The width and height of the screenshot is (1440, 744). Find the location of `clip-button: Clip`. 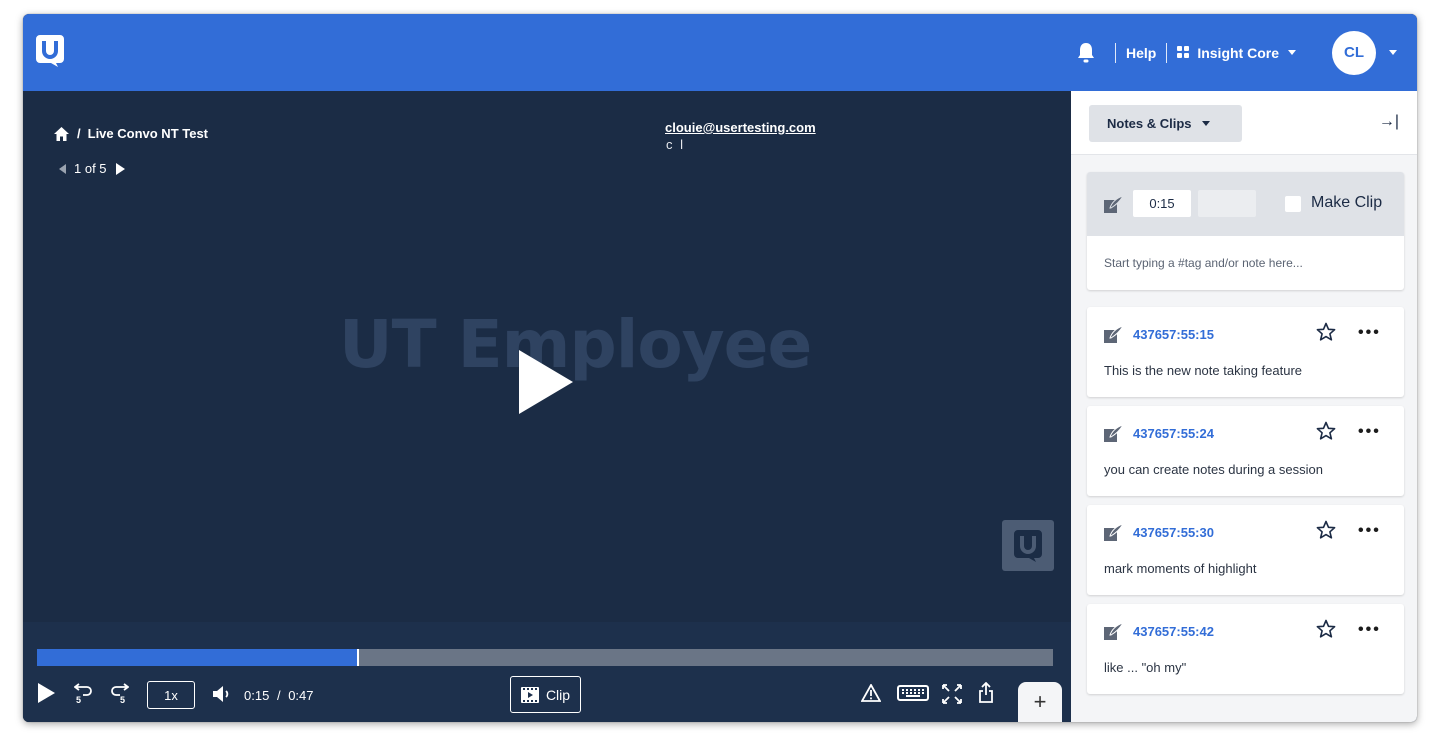

clip-button: Clip is located at coordinates (545, 694).